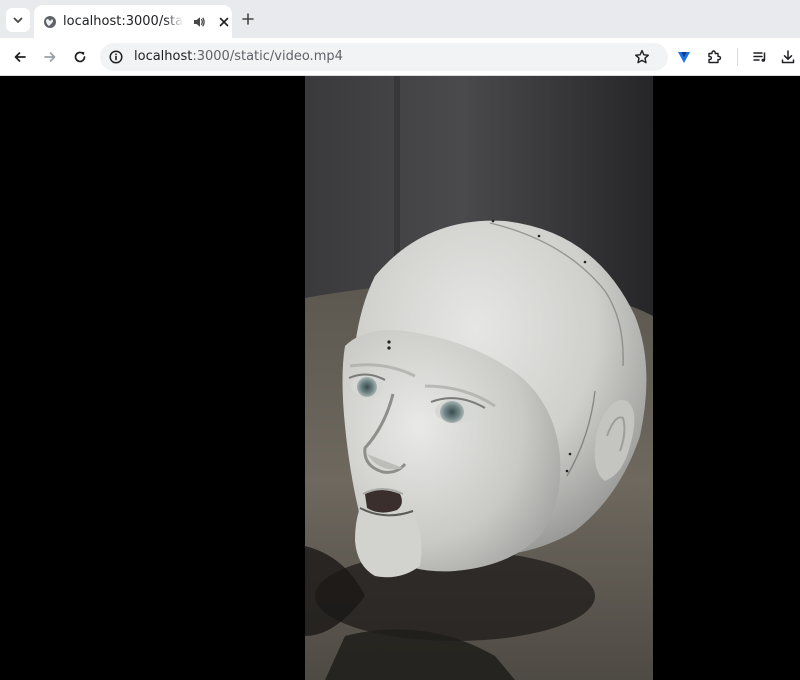 Image resolution: width=800 pixels, height=680 pixels. I want to click on active-tab: localhost:3000/static/video.mp4, so click(133, 21).